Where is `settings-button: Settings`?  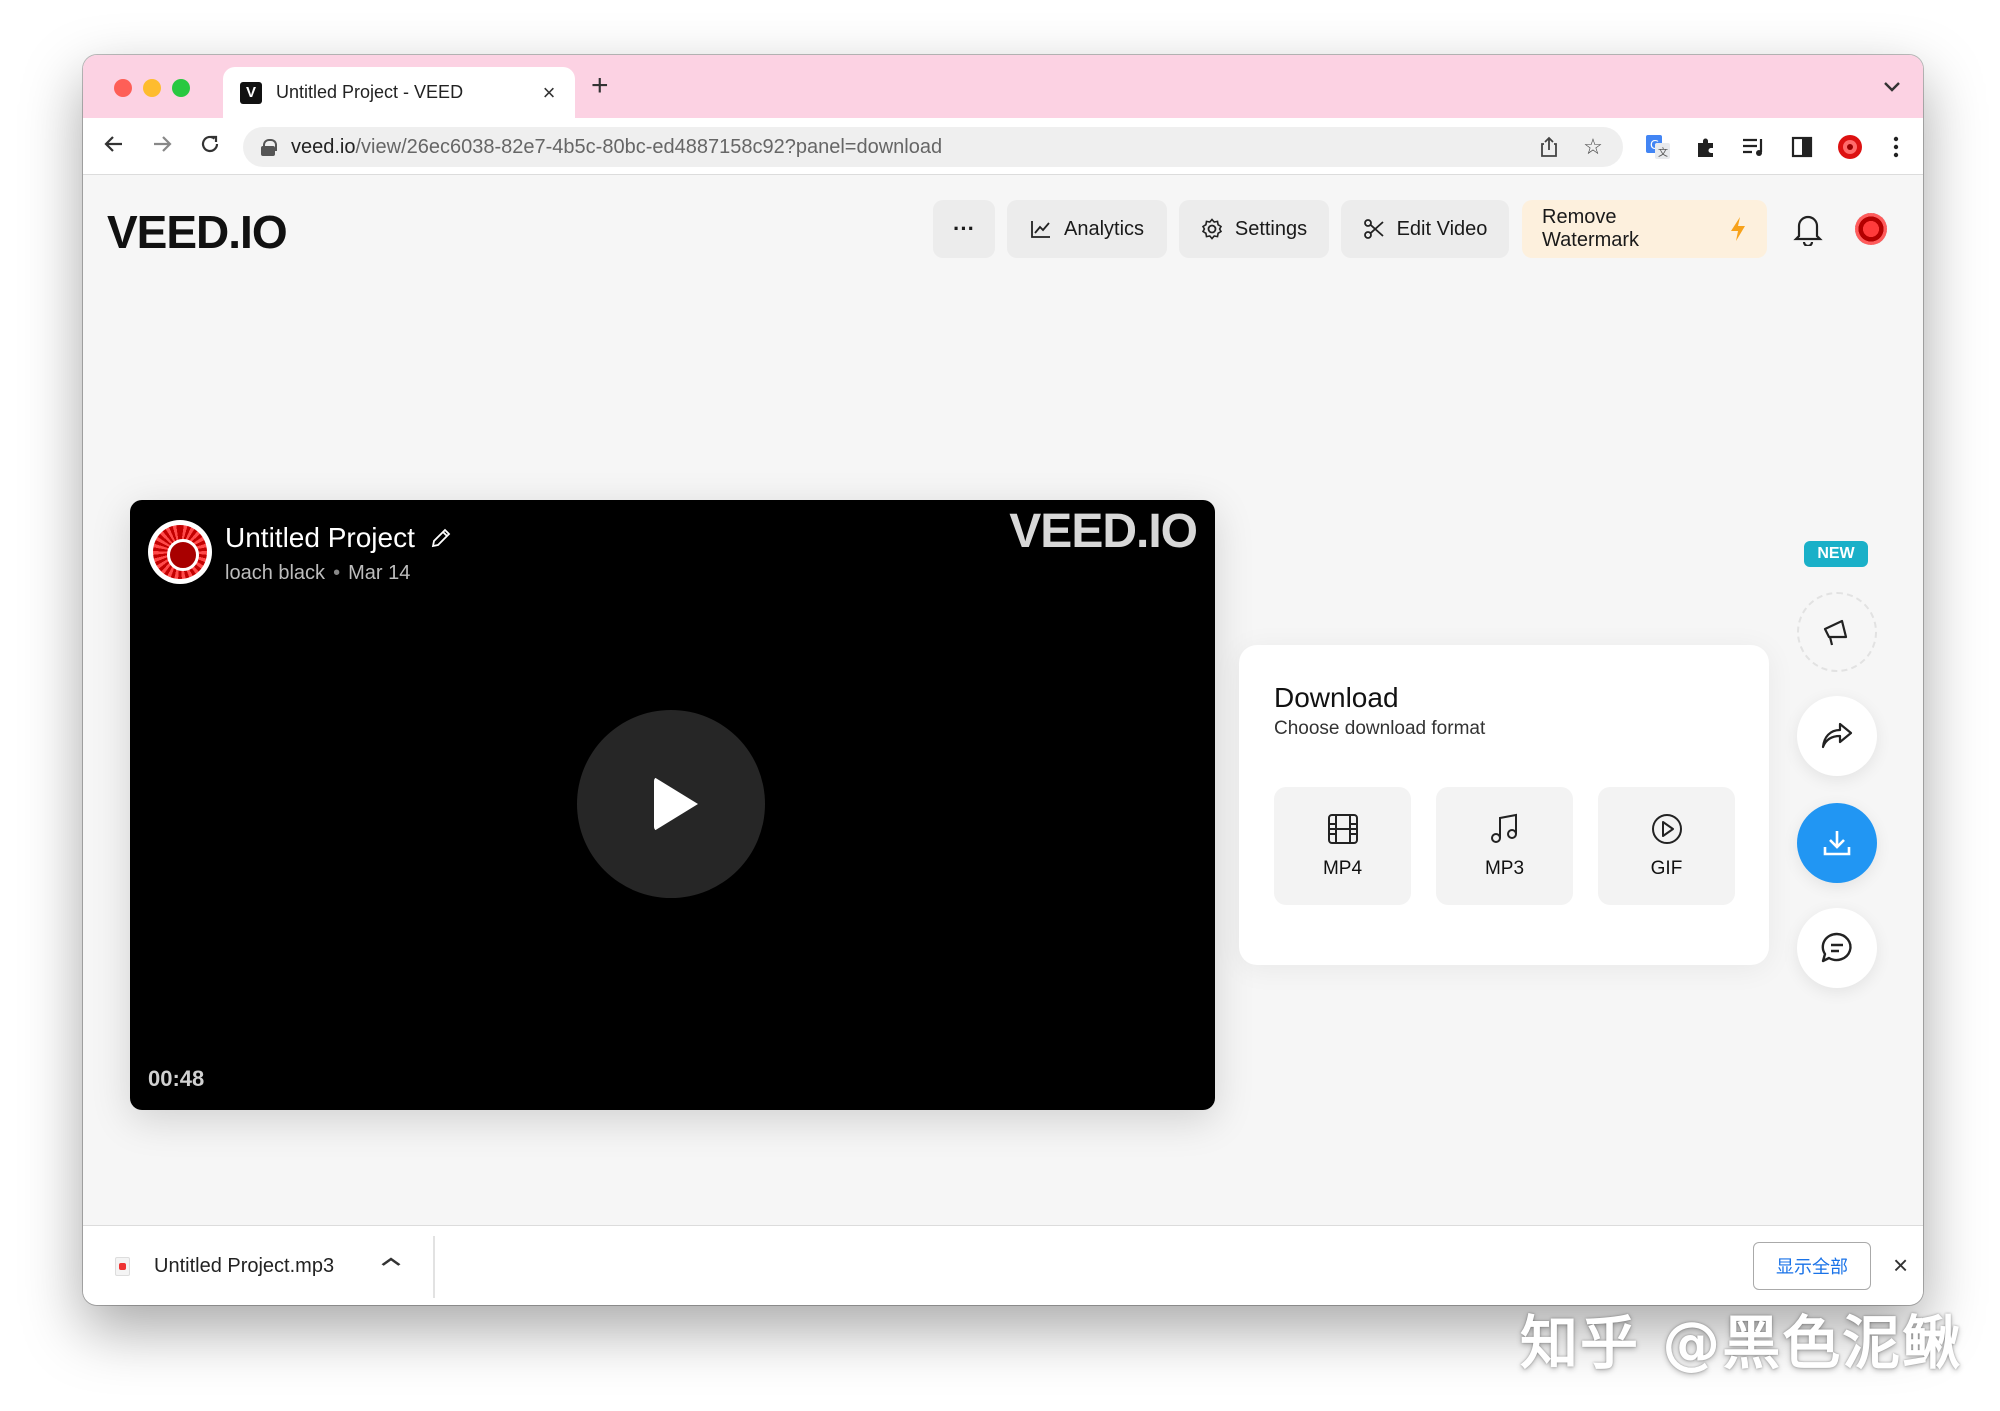
settings-button: Settings is located at coordinates (1254, 229).